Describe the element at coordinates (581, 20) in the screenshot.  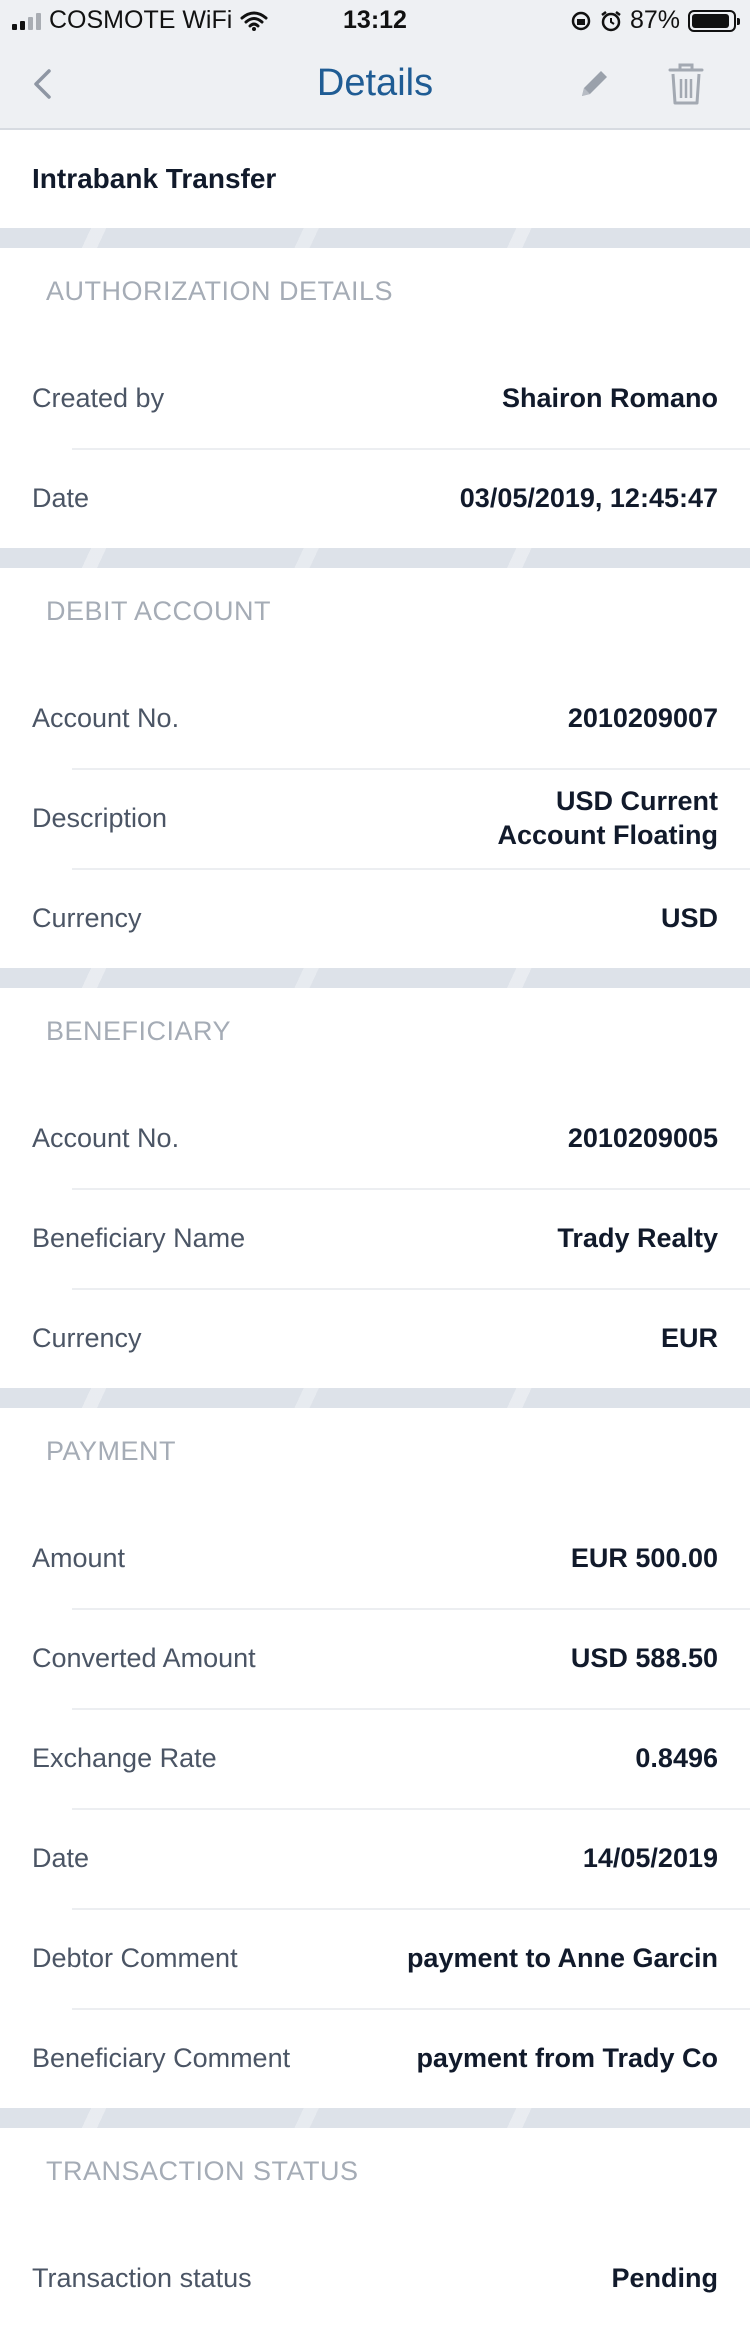
I see `rotation-lock-icon` at that location.